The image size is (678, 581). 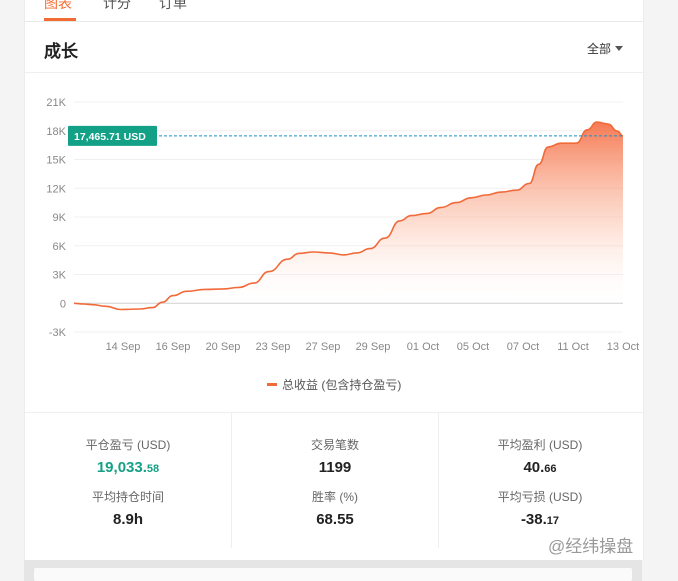 I want to click on y-tick-label: 0, so click(x=63, y=304).